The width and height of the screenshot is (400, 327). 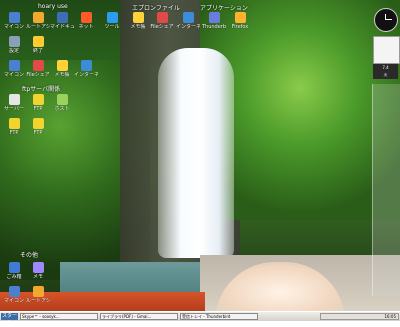 I want to click on date-widget: 7.4 火, so click(x=385, y=71).